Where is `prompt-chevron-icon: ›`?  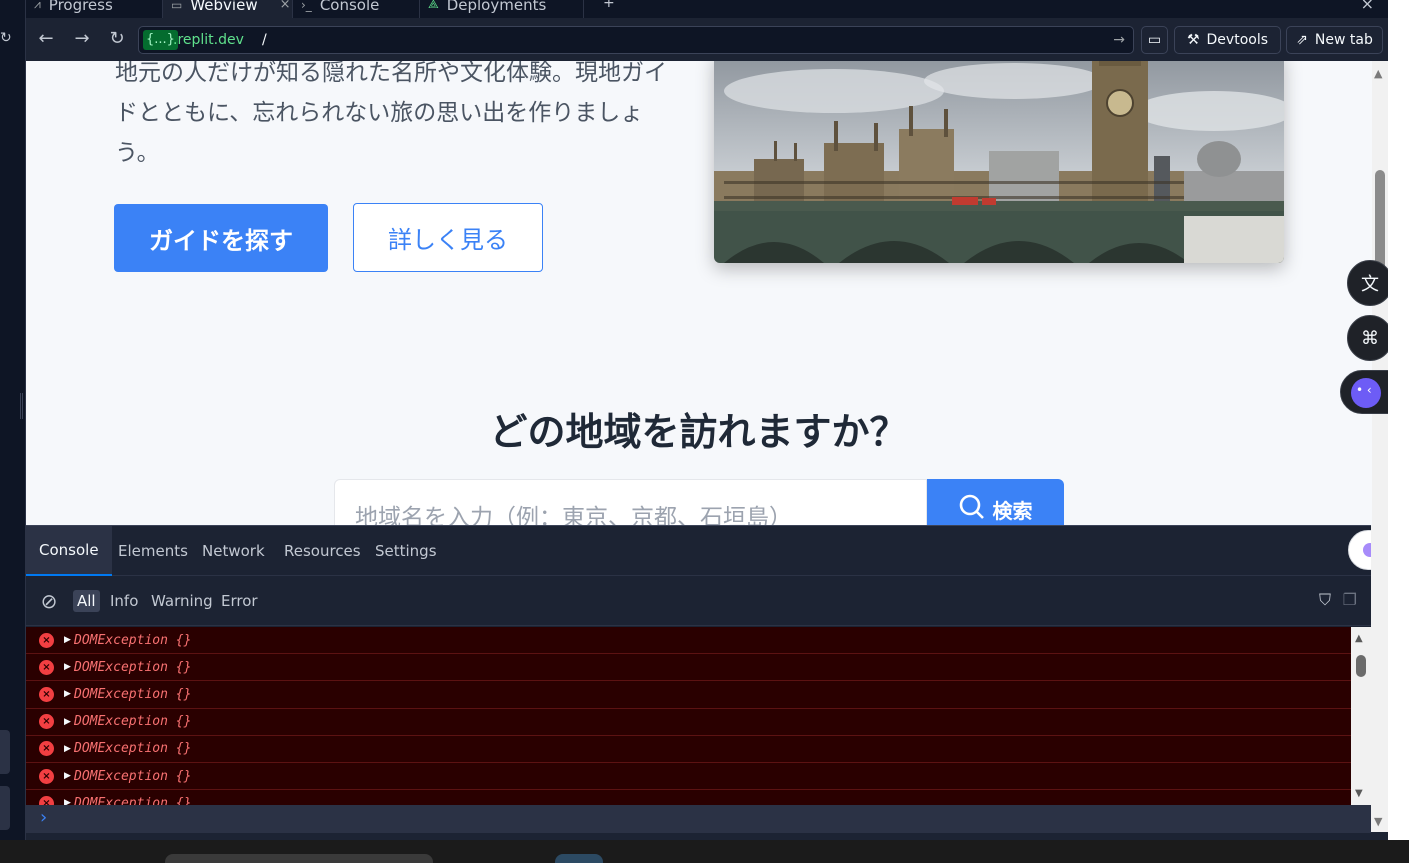
prompt-chevron-icon: › is located at coordinates (44, 817).